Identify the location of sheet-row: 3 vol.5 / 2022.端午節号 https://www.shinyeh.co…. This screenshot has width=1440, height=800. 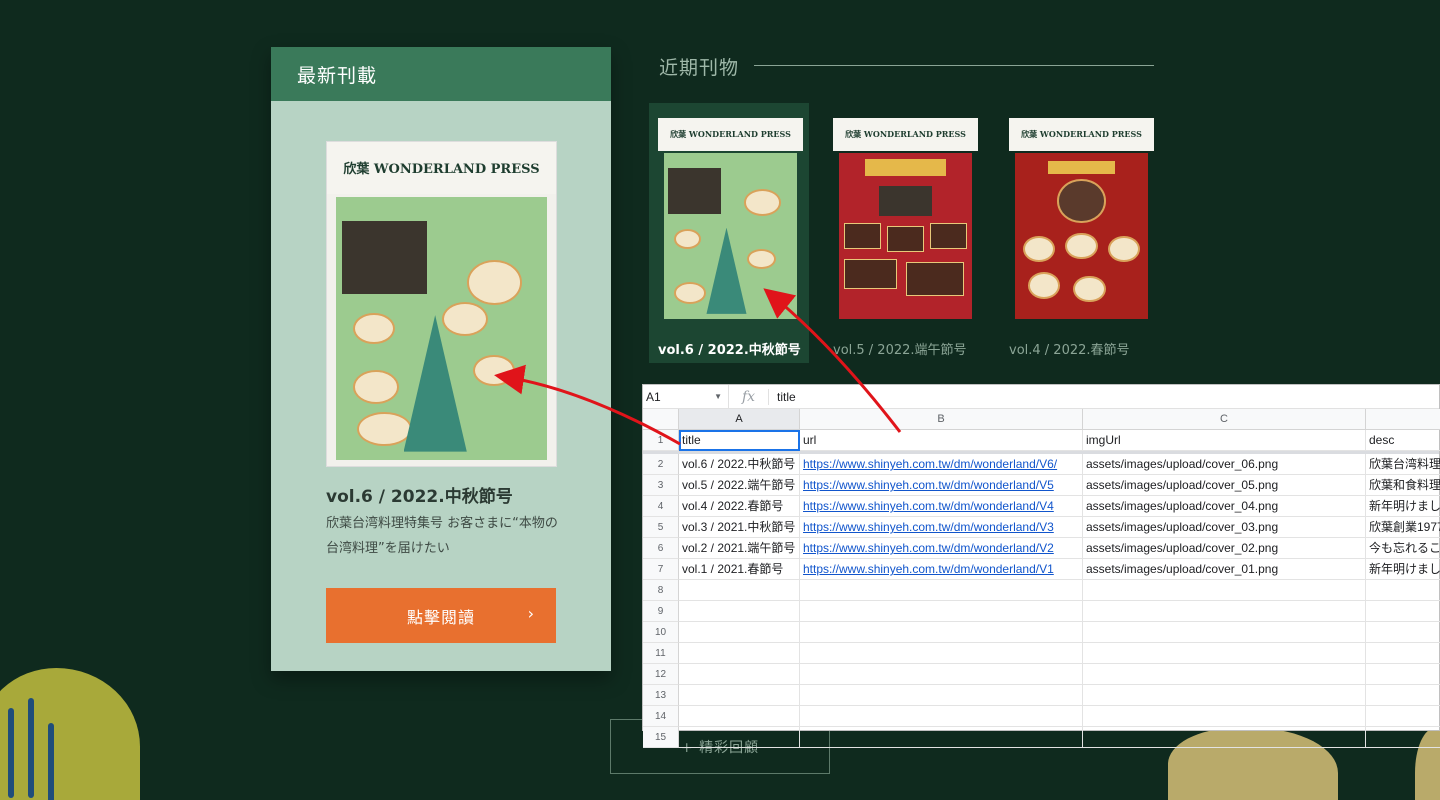
(1041, 485).